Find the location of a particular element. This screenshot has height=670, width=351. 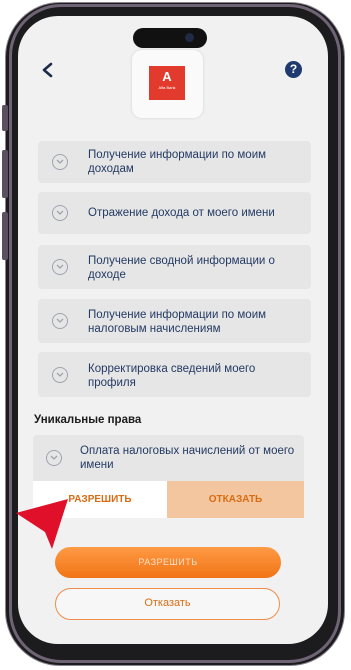

permission-label: Получение информации по моим доходам is located at coordinates (177, 162).